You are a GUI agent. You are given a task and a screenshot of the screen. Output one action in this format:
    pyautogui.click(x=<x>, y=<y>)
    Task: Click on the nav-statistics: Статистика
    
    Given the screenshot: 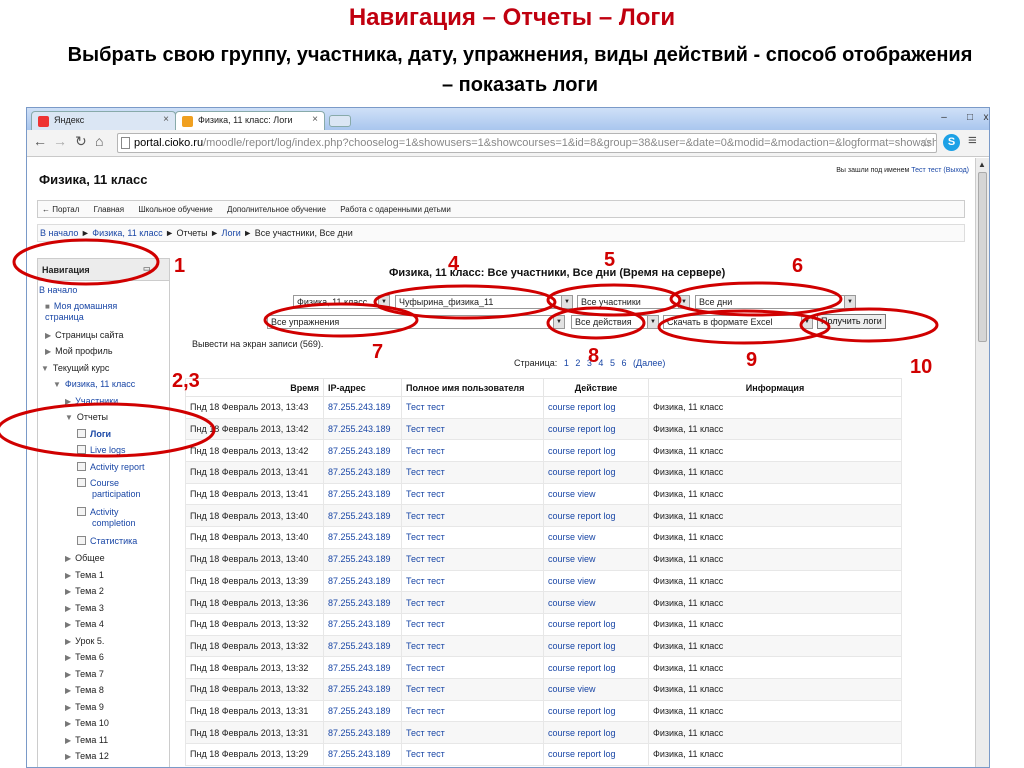 What is the action you would take?
    pyautogui.click(x=107, y=541)
    